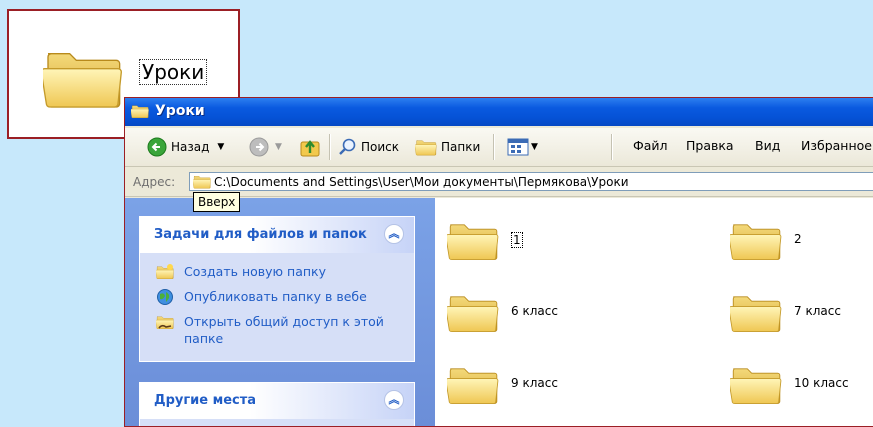 This screenshot has width=873, height=427. Describe the element at coordinates (821, 383) in the screenshot. I see `folder-label: 10 класс` at that location.